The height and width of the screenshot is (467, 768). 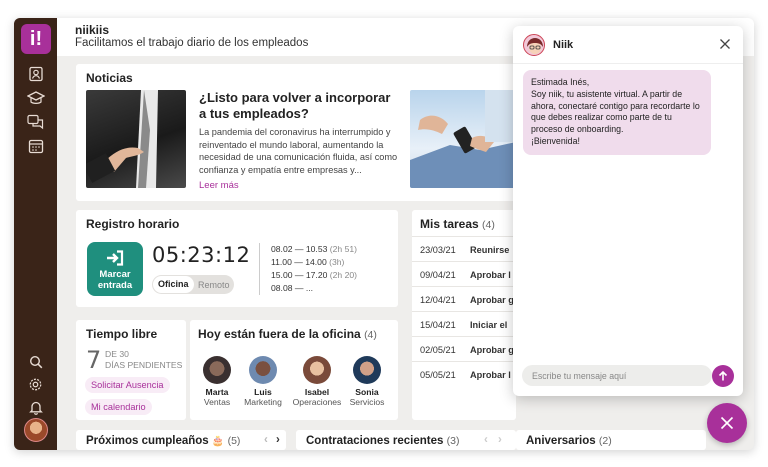 What do you see at coordinates (36, 39) in the screenshot?
I see `app-logo: i!` at bounding box center [36, 39].